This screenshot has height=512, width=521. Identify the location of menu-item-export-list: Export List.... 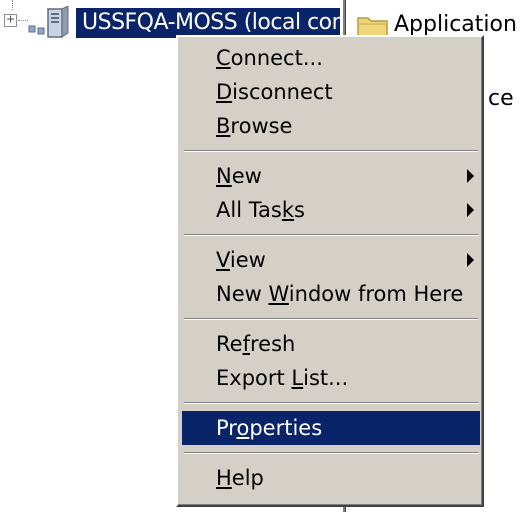
(331, 378).